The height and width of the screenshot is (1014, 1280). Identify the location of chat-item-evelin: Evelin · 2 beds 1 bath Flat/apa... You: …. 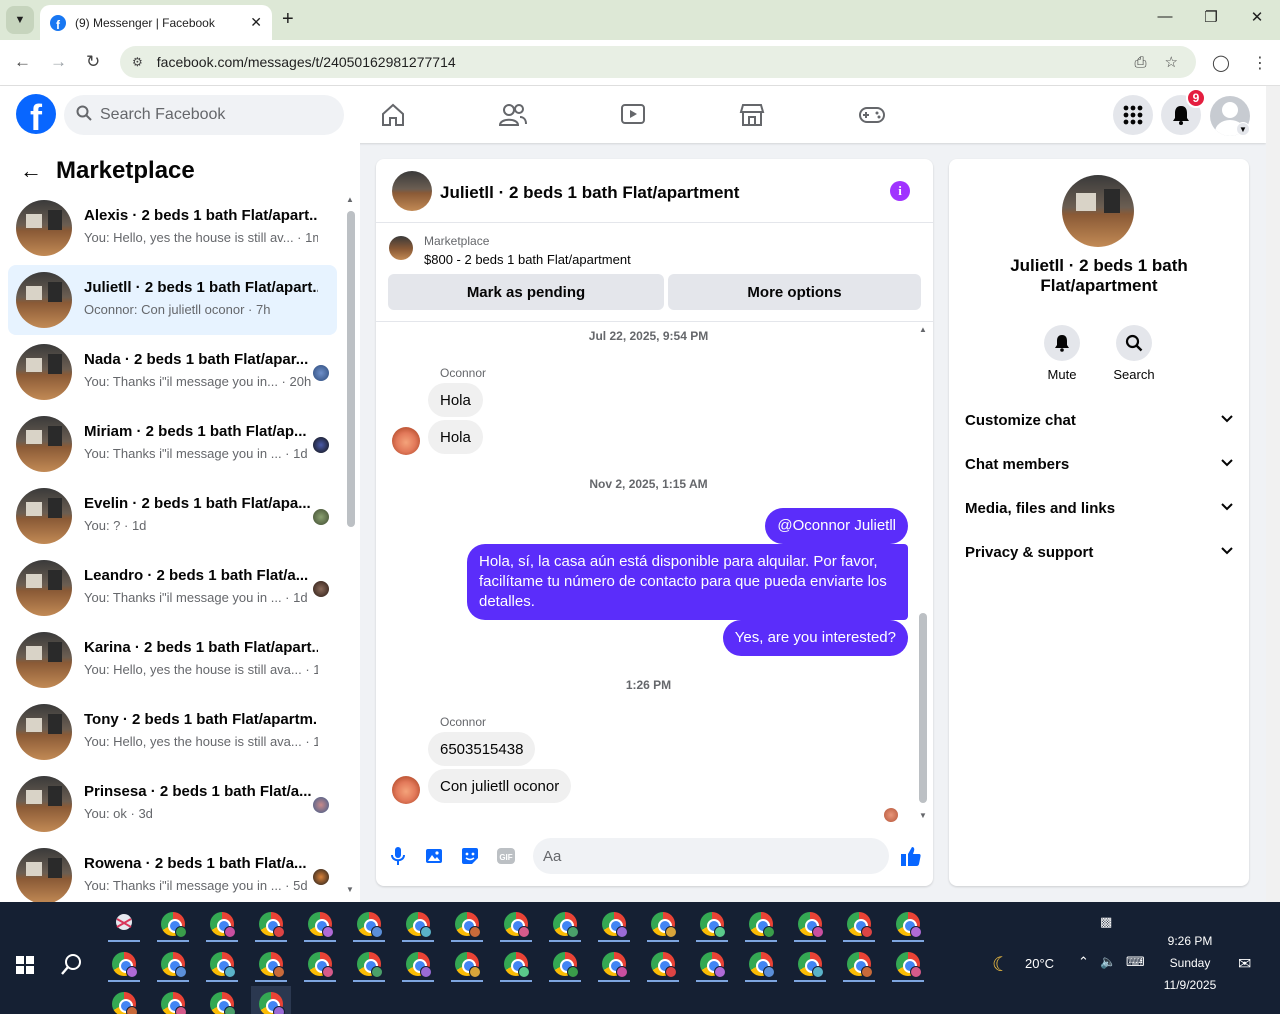
(172, 516).